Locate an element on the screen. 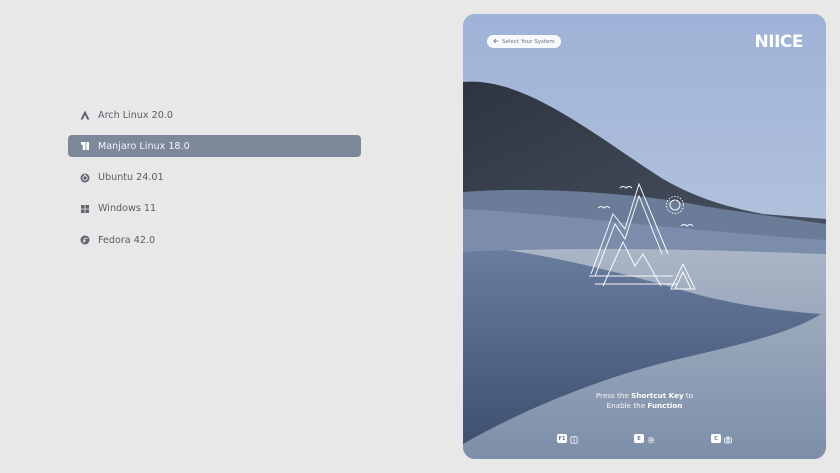  menu-item-windows: Windows 11 is located at coordinates (214, 209).